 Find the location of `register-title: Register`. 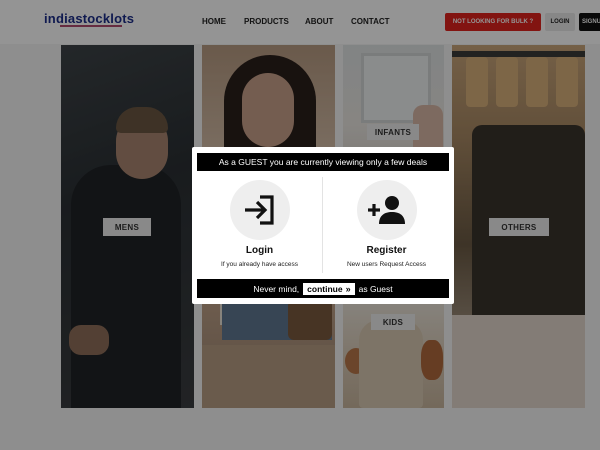

register-title: Register is located at coordinates (386, 250).